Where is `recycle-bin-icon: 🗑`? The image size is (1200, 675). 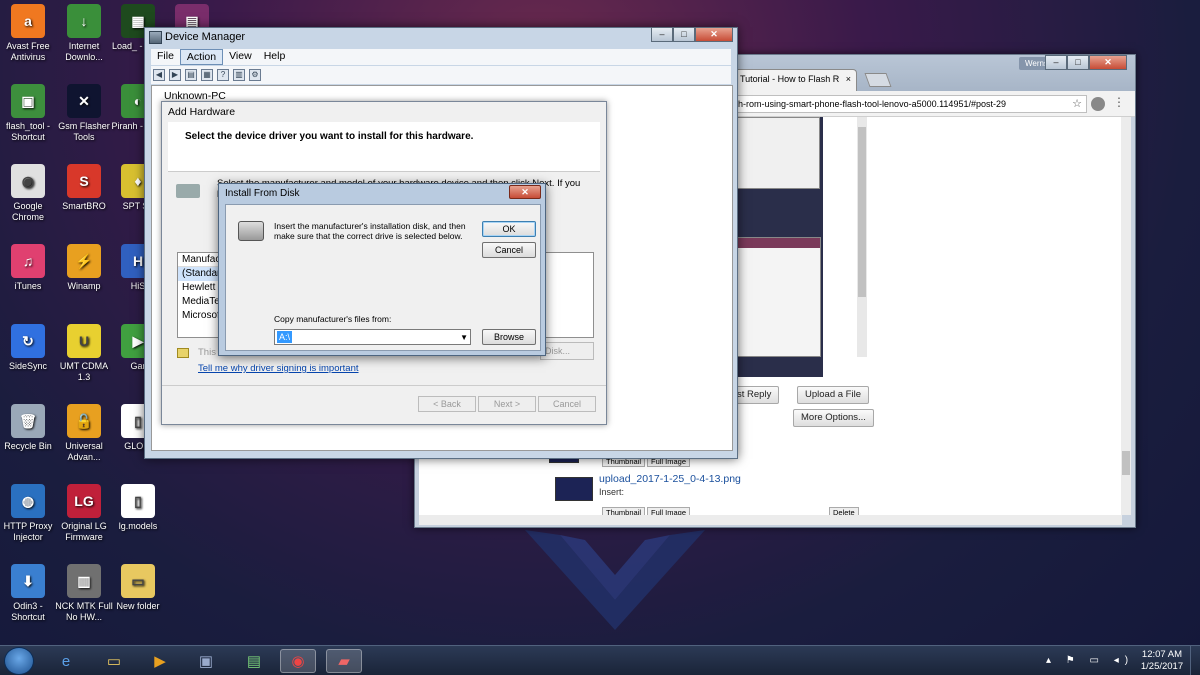 recycle-bin-icon: 🗑 is located at coordinates (28, 421).